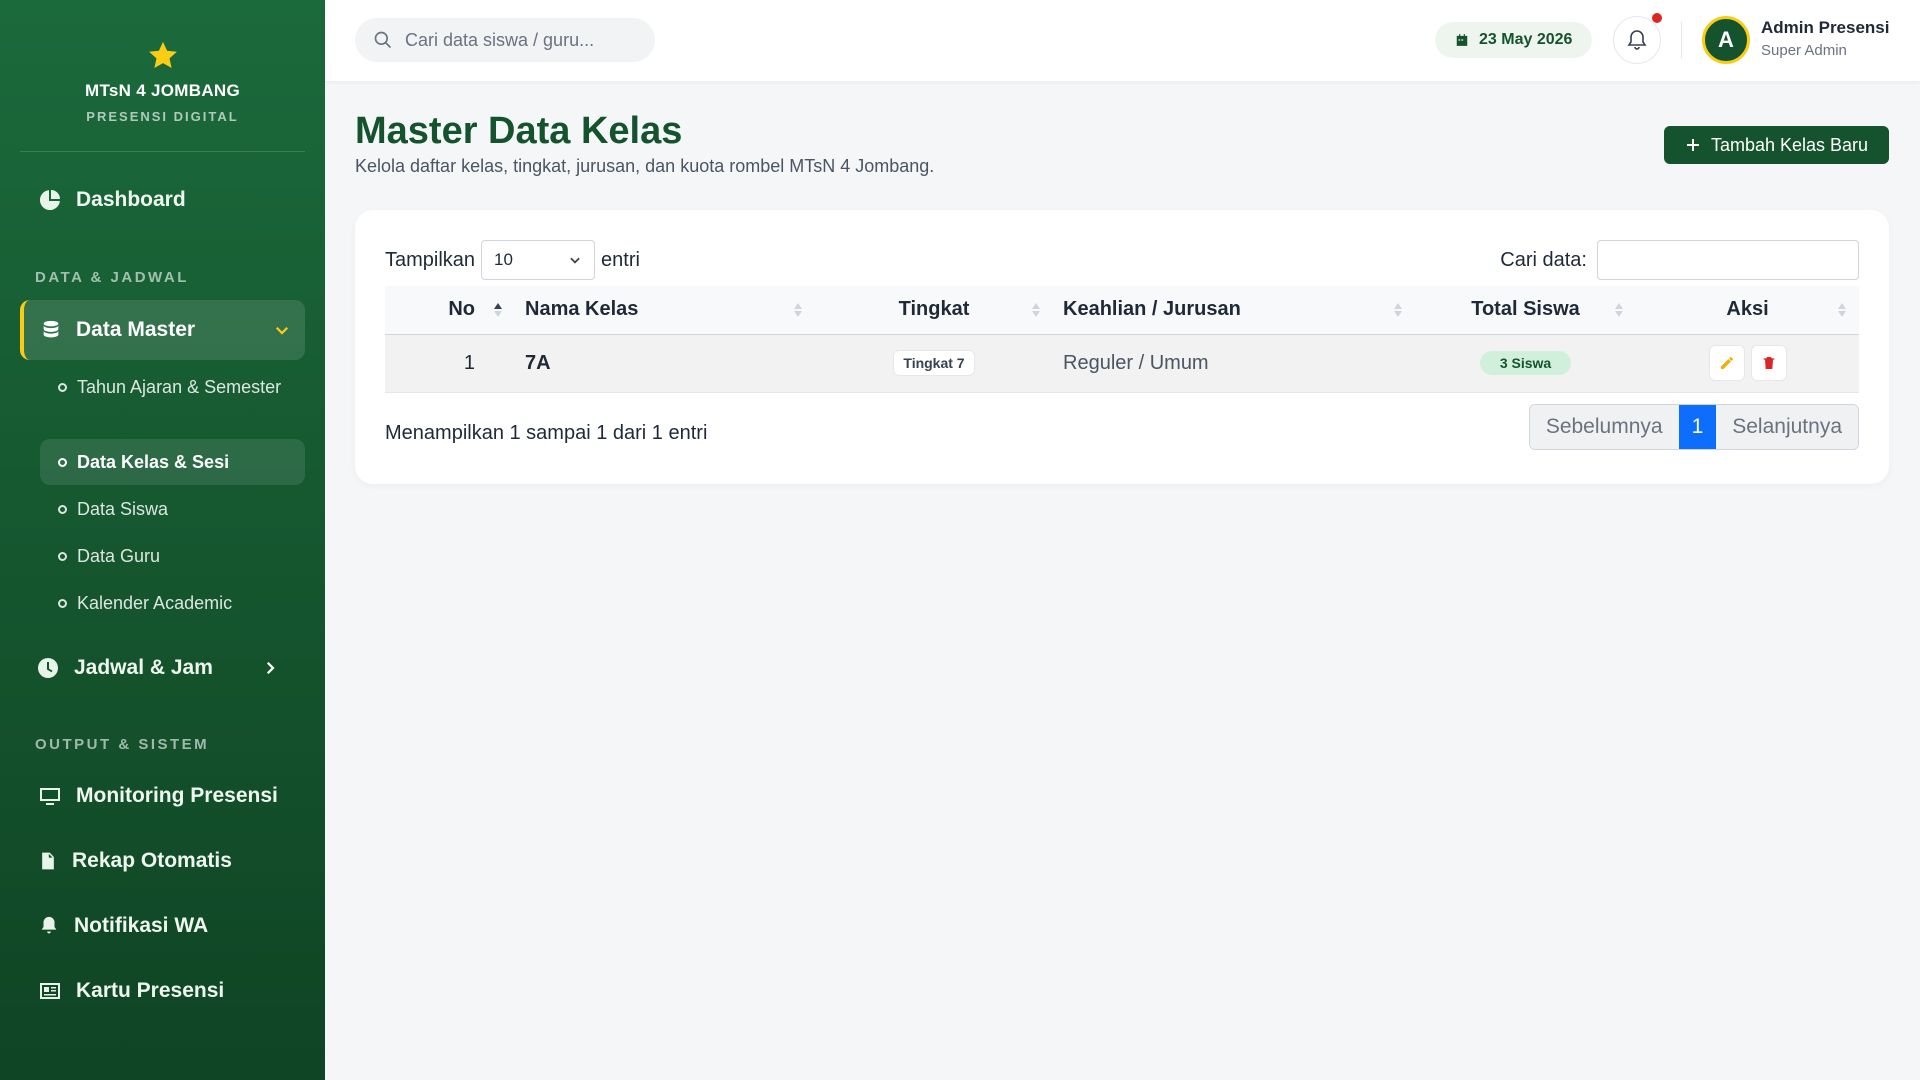  I want to click on edit-button, so click(1726, 363).